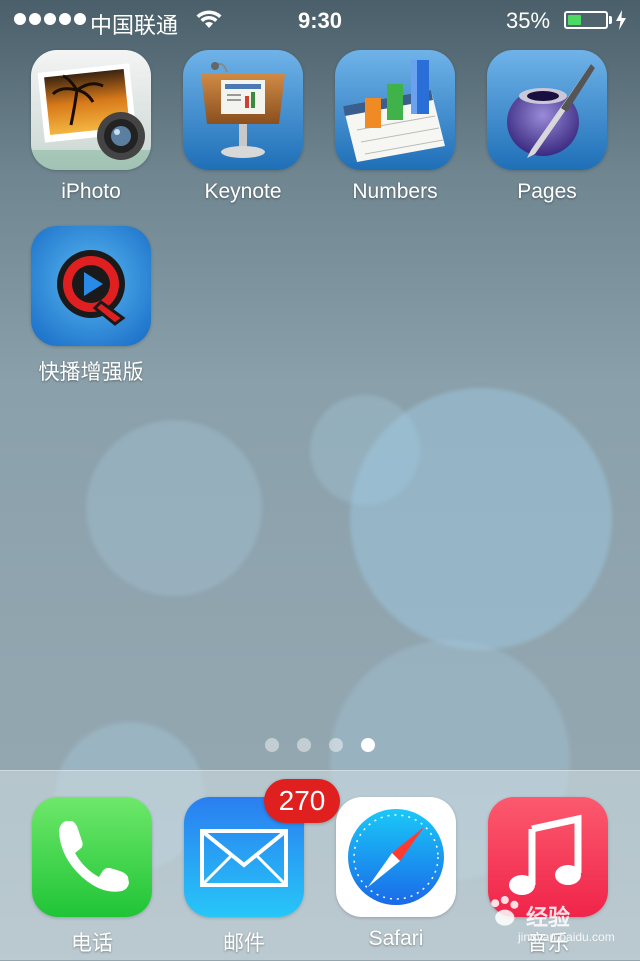  What do you see at coordinates (243, 191) in the screenshot?
I see `app-label: Keynote` at bounding box center [243, 191].